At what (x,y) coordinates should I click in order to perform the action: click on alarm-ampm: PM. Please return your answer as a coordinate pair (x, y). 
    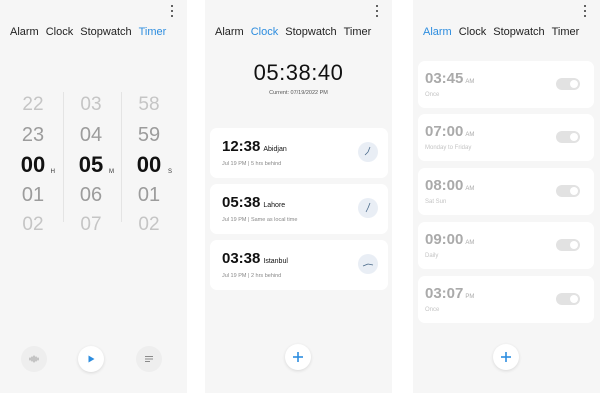
    Looking at the image, I should click on (470, 297).